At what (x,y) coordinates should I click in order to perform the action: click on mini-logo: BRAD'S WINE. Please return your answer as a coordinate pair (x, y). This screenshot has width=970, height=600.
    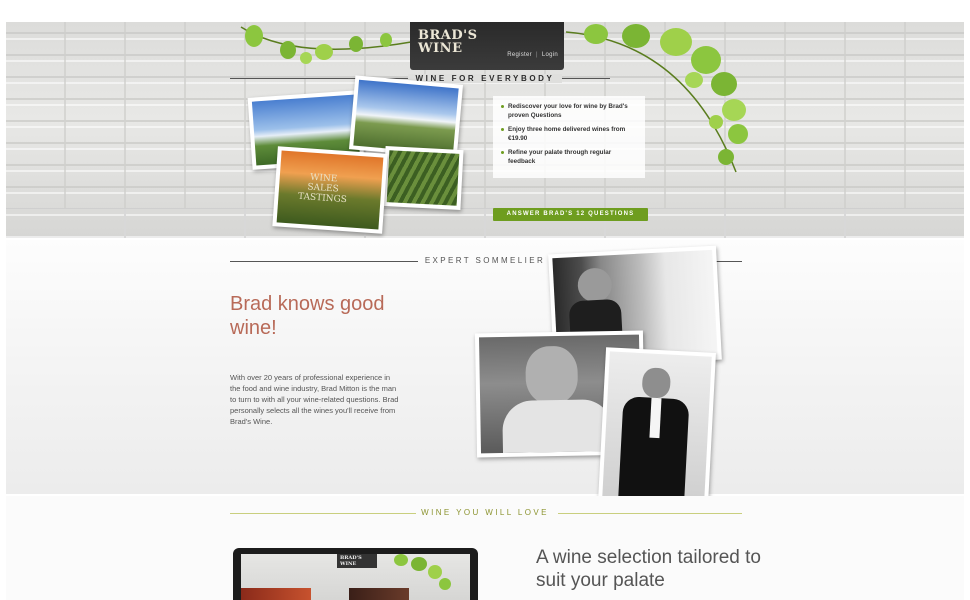
    Looking at the image, I should click on (357, 561).